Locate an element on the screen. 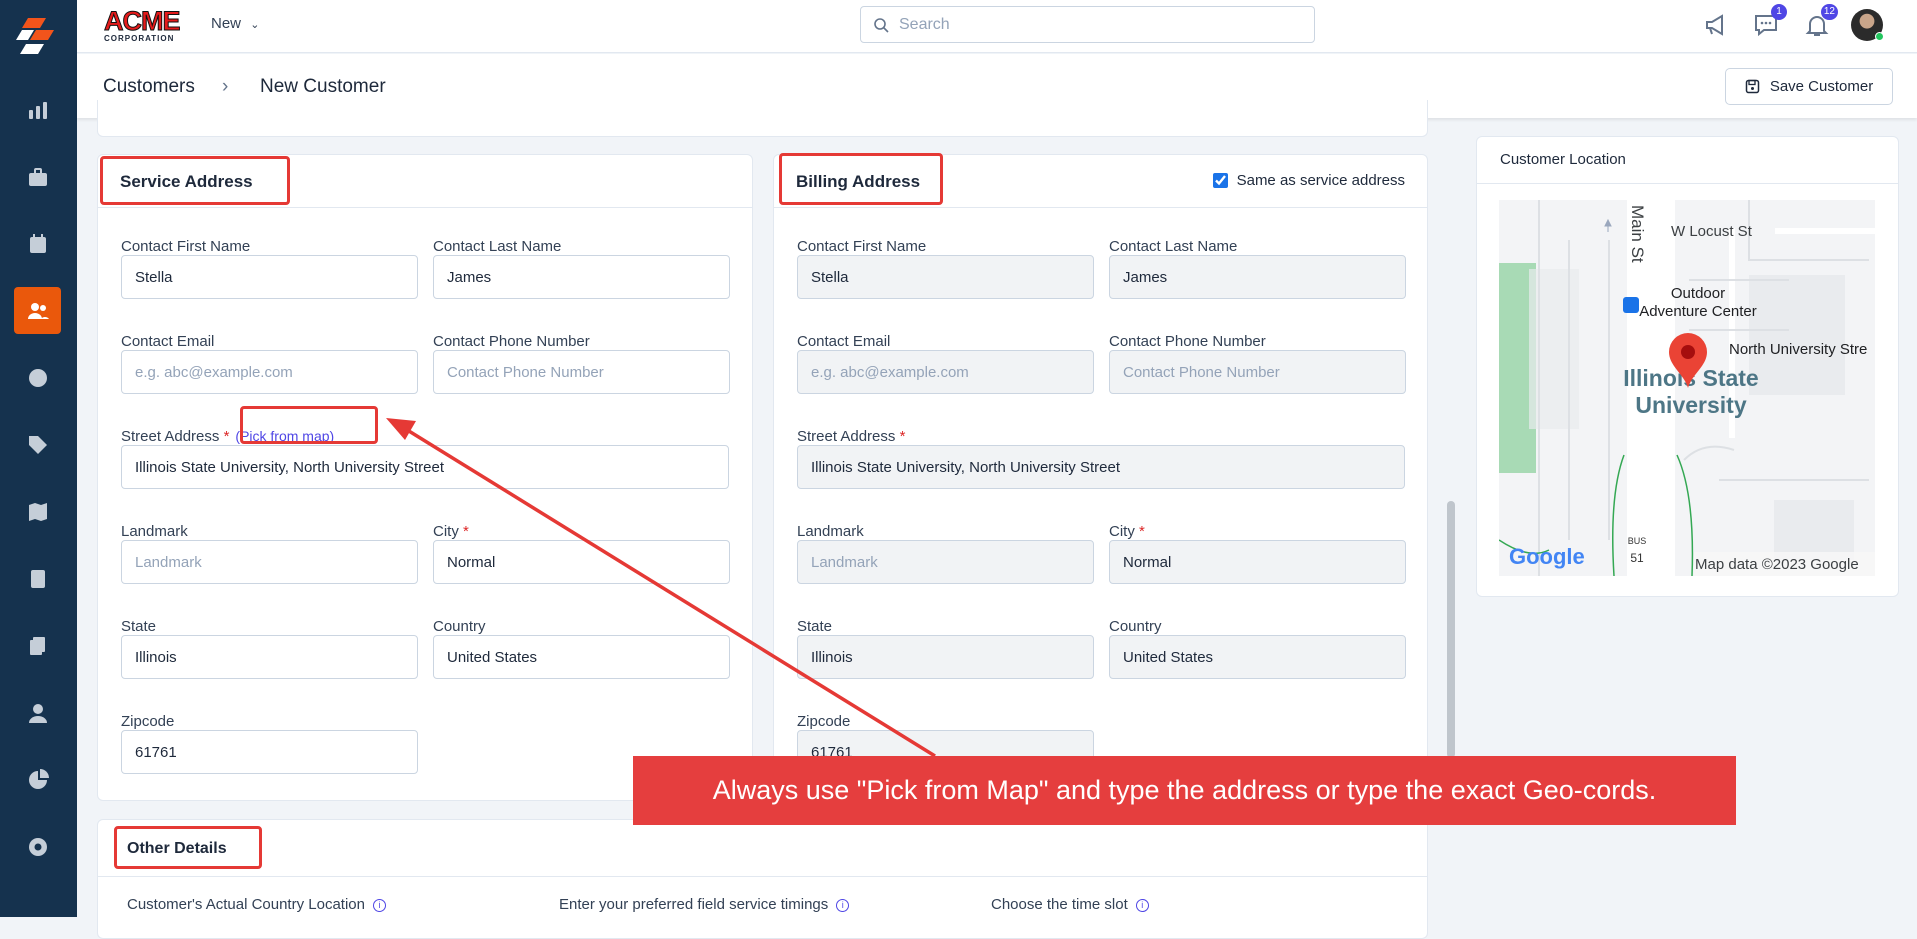 The image size is (1917, 939). first-name-label: Contact First Name is located at coordinates (185, 246).